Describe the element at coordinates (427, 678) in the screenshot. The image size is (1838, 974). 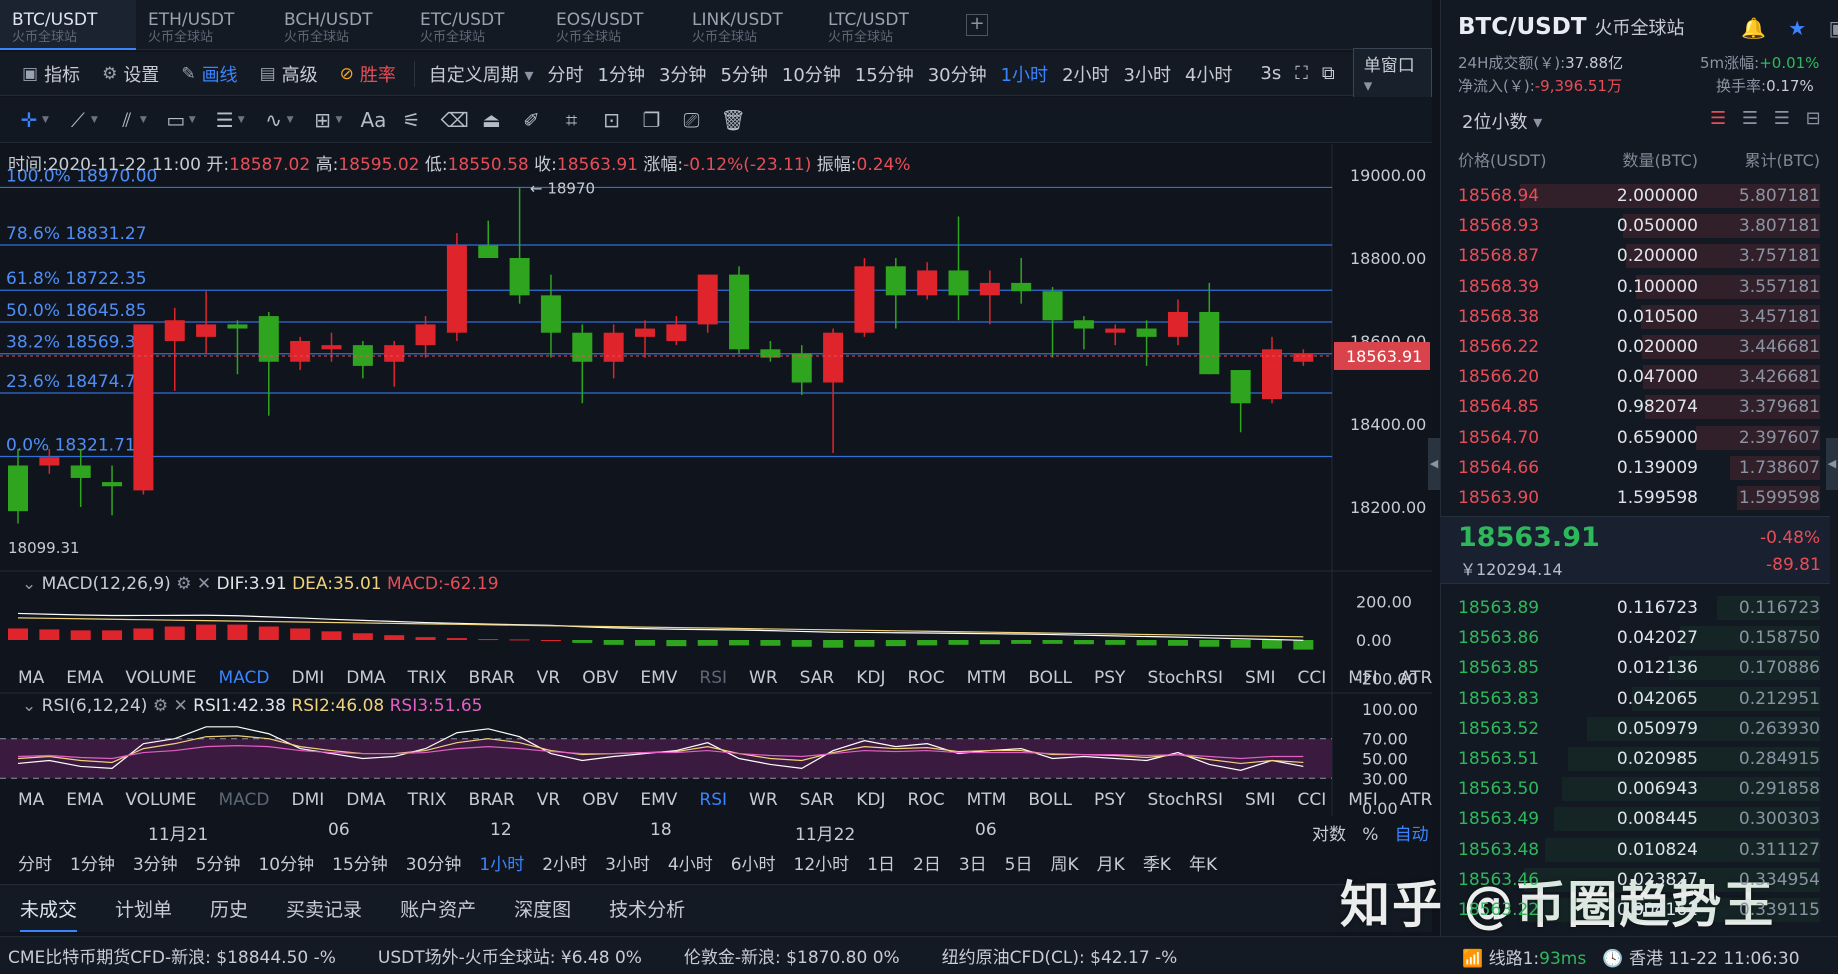
I see `indicator-tab: TRIX` at that location.